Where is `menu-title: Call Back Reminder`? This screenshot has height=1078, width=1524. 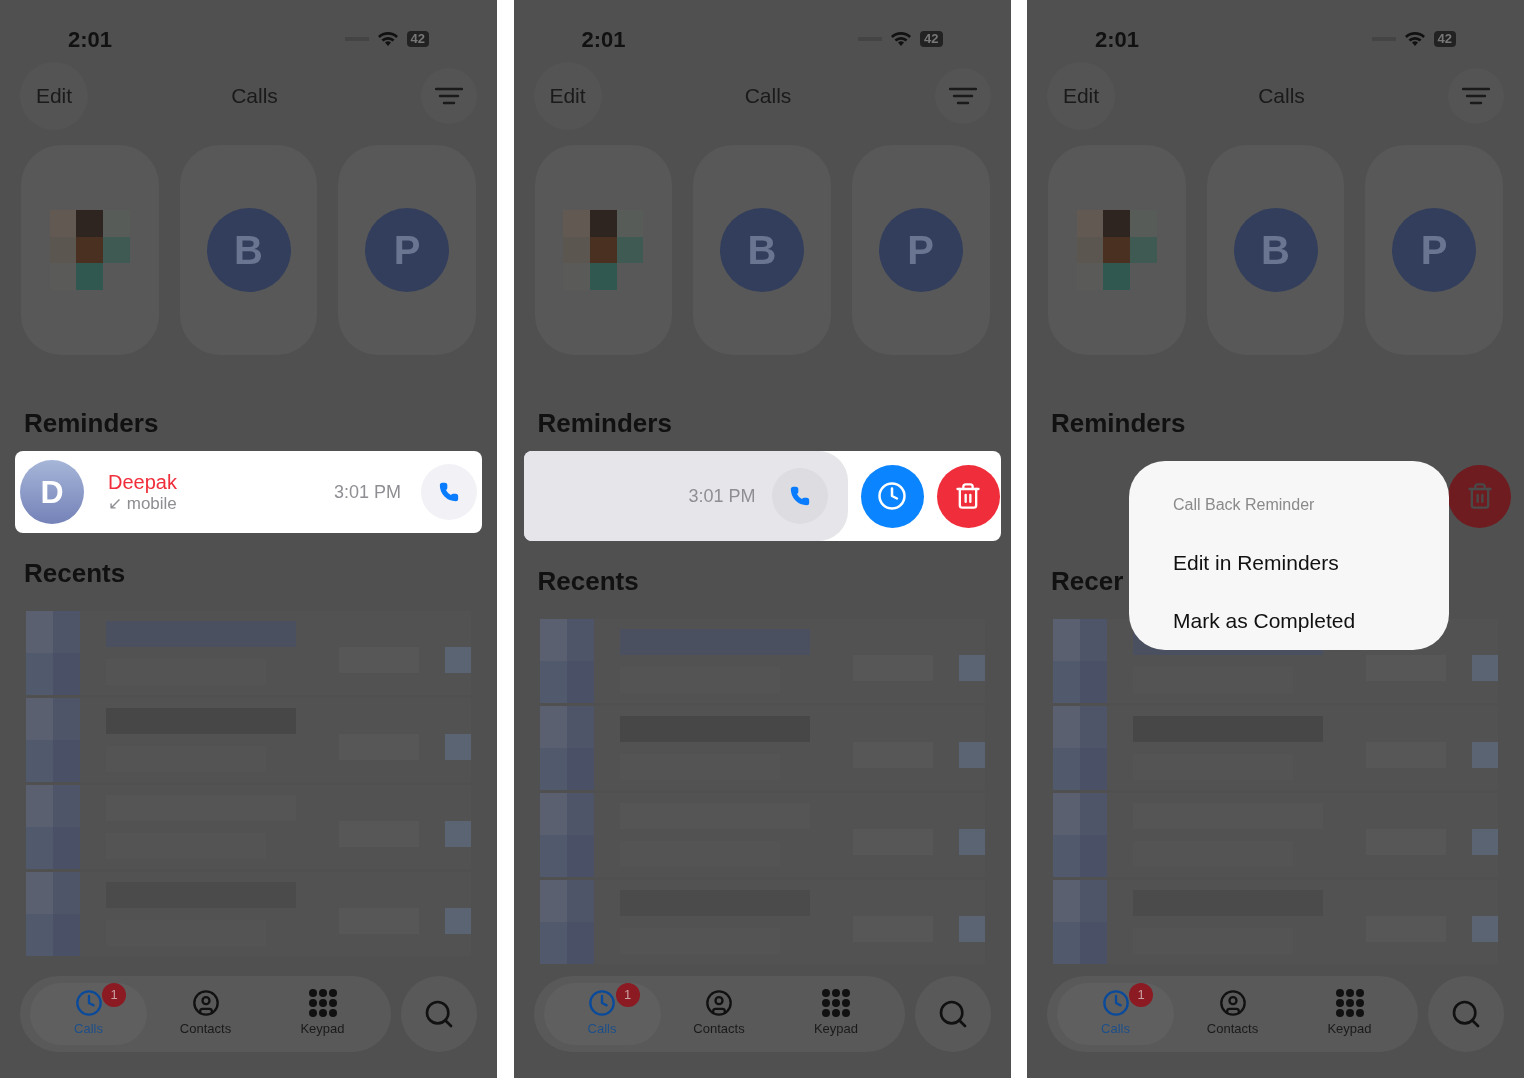
menu-title: Call Back Reminder is located at coordinates (1244, 505).